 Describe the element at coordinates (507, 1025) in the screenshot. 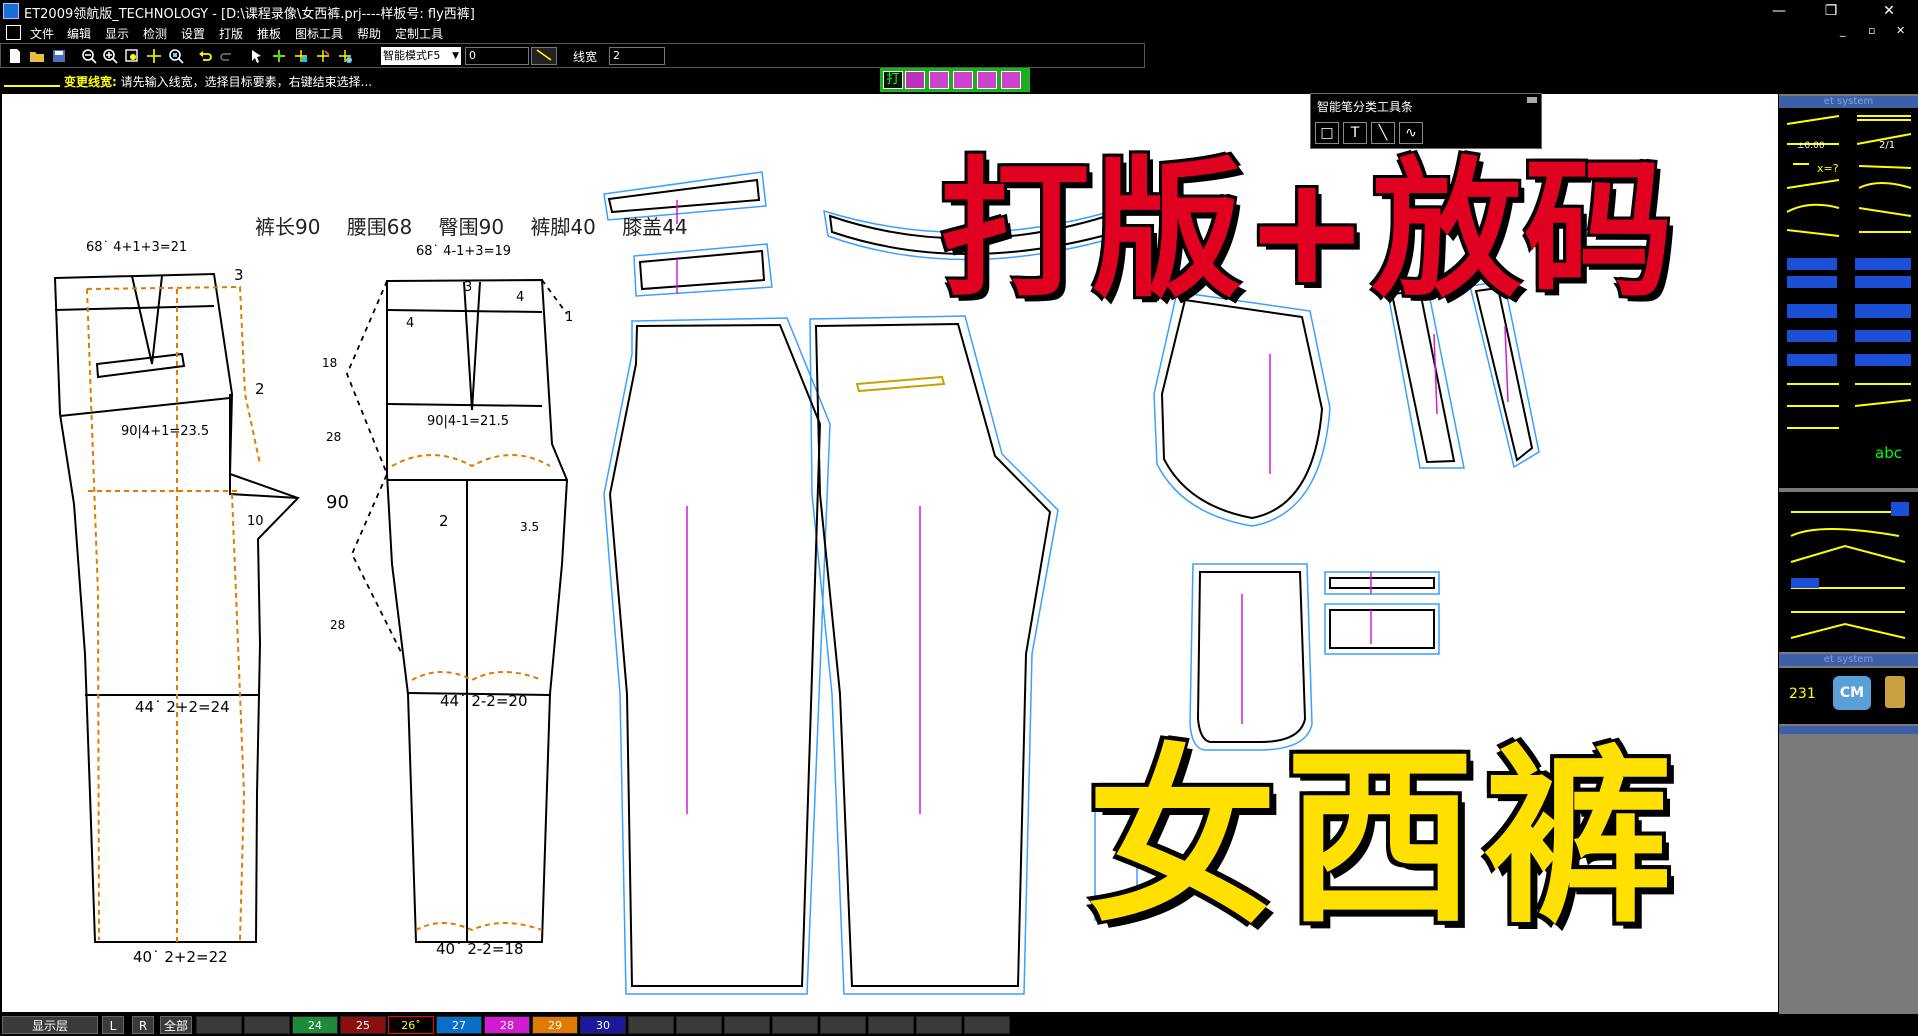

I see `layer-cell: 28` at that location.